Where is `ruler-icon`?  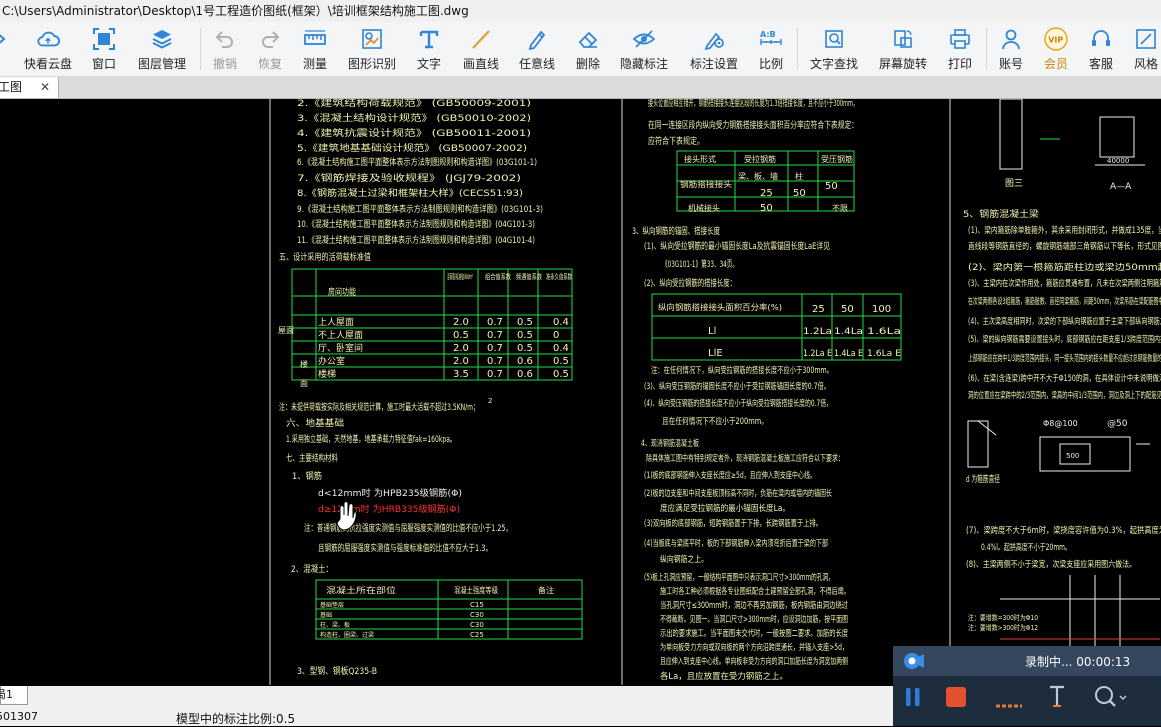 ruler-icon is located at coordinates (315, 39).